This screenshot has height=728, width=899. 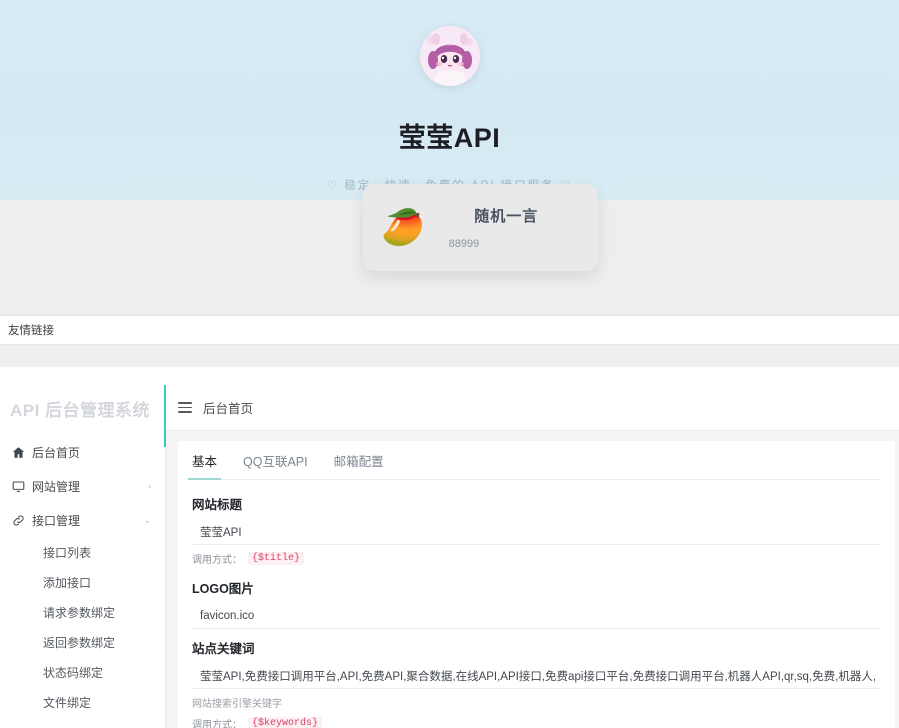 I want to click on settings-tabs: 基本 QQ互联API 邮箱配置, so click(x=534, y=460).